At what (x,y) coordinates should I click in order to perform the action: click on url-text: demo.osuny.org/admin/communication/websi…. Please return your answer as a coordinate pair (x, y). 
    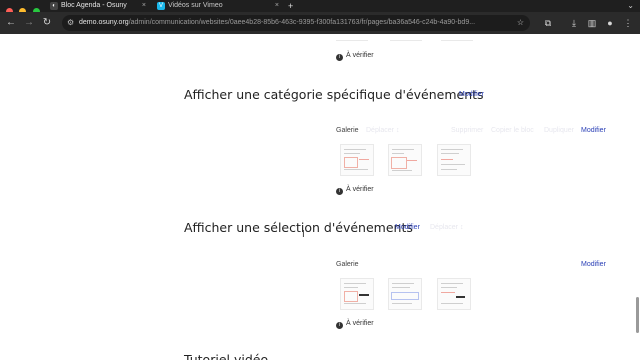
    Looking at the image, I should click on (294, 23).